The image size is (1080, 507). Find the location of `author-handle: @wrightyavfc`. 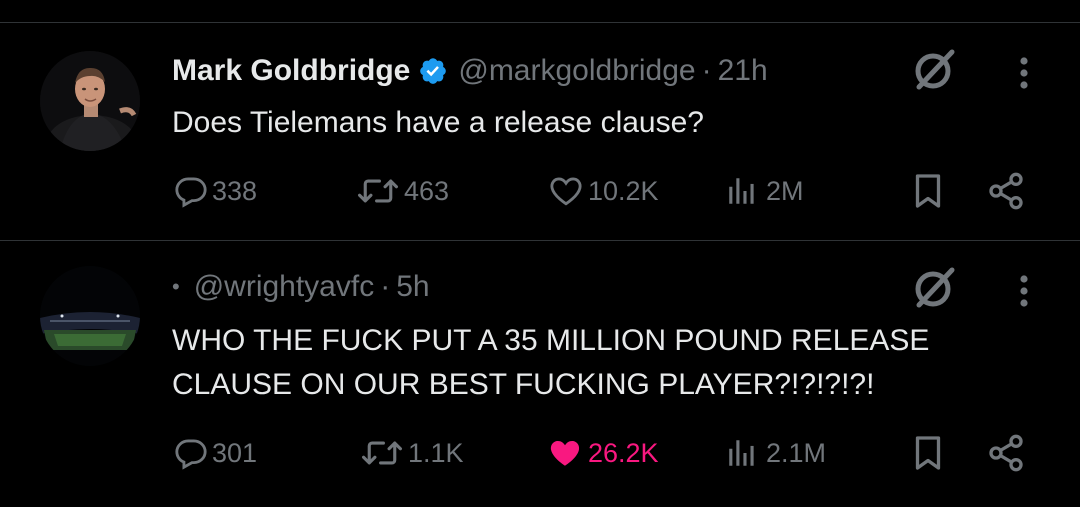

author-handle: @wrightyavfc is located at coordinates (284, 287).